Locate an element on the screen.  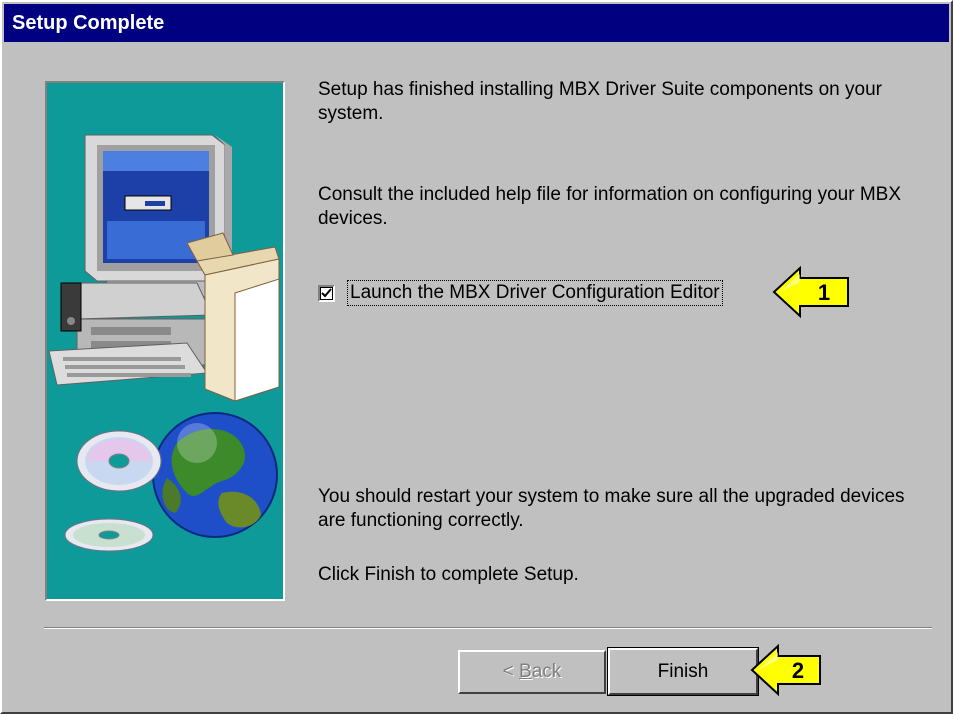
finish-button-label: Finish is located at coordinates (683, 671).